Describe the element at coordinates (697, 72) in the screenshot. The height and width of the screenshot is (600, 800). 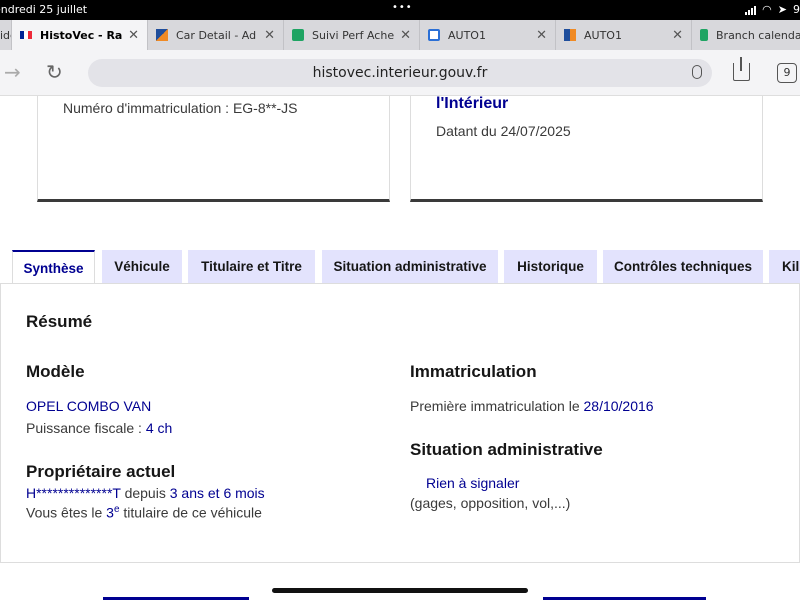
I see `microphone-icon` at that location.